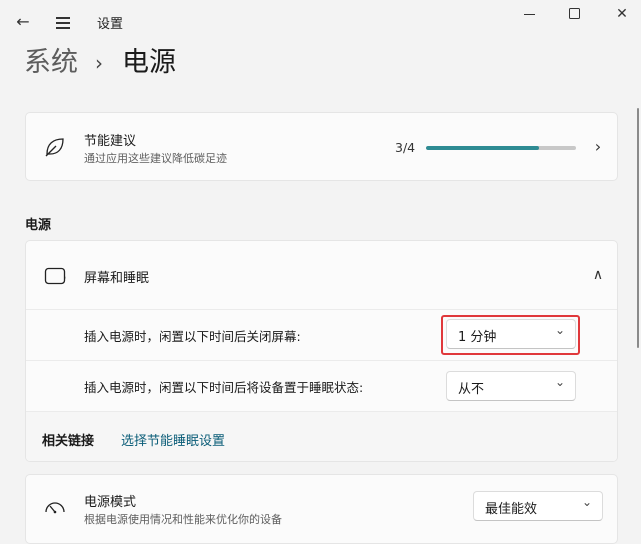 The height and width of the screenshot is (544, 641). I want to click on title-bar: ← 设置 ✕, so click(320, 22).